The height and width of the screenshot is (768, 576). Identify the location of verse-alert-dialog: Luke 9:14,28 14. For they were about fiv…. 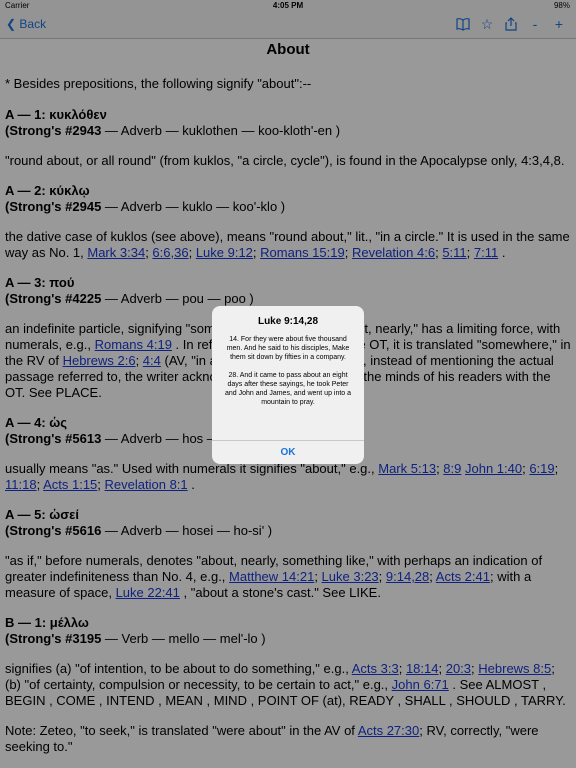
(288, 385).